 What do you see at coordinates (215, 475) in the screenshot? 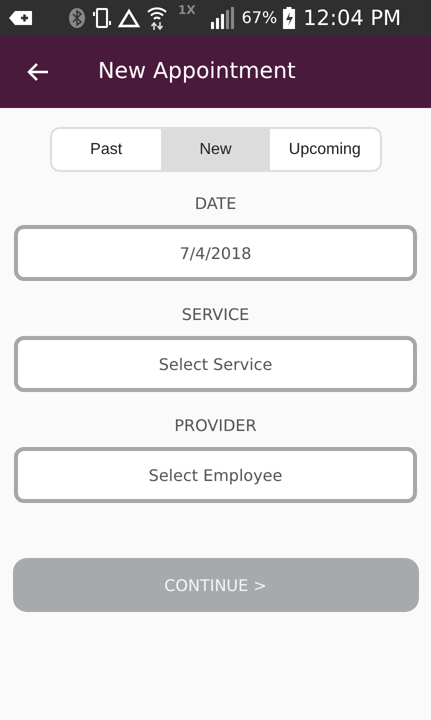
I see `input-field: Select Employee` at bounding box center [215, 475].